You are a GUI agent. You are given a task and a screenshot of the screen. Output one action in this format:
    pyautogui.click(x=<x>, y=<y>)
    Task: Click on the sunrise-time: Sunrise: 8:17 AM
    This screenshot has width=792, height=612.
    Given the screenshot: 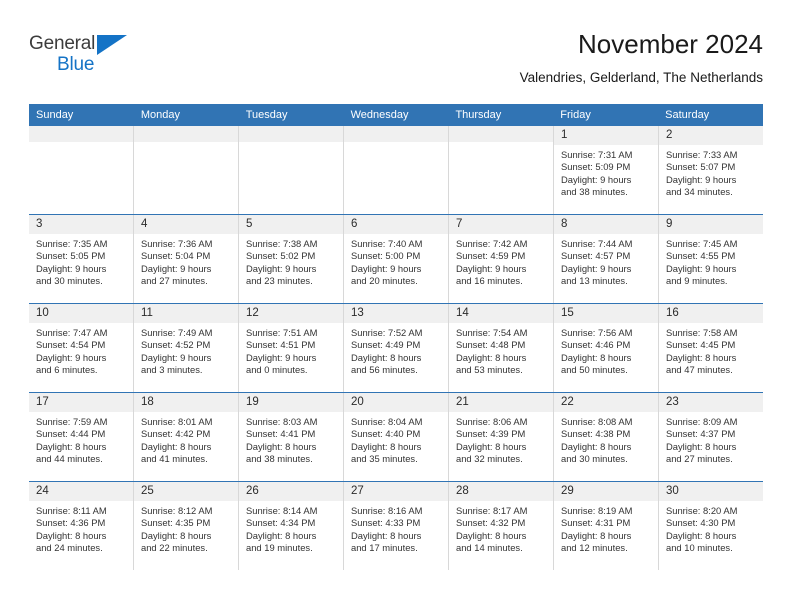 What is the action you would take?
    pyautogui.click(x=492, y=510)
    